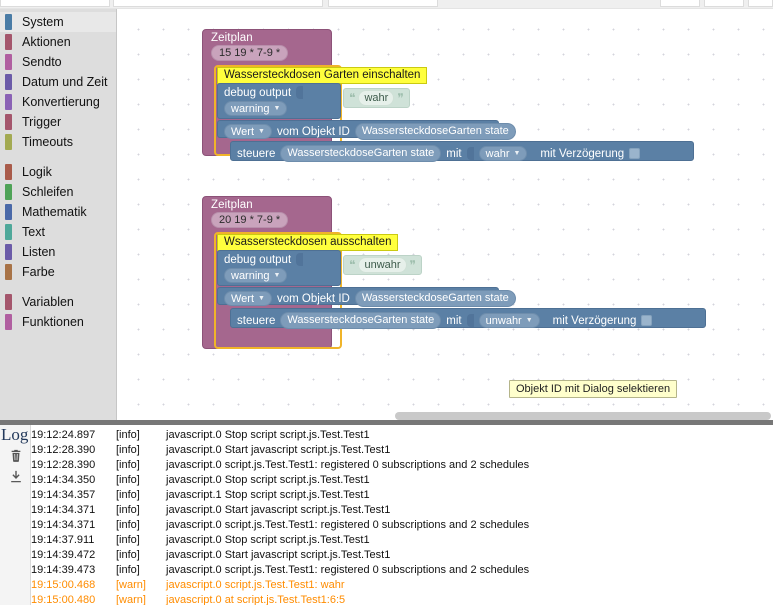 The width and height of the screenshot is (773, 605). I want to click on download-icon, so click(16, 477).